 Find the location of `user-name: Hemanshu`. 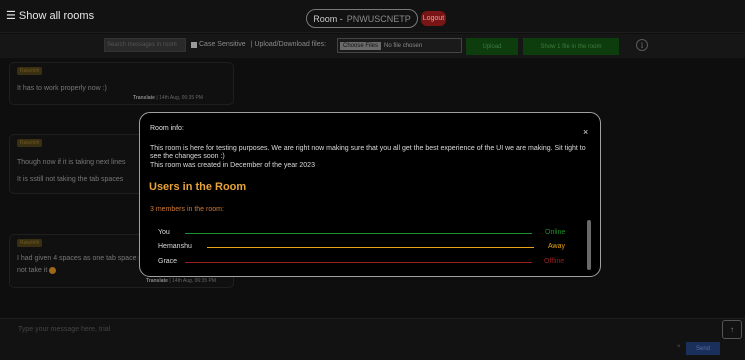

user-name: Hemanshu is located at coordinates (175, 246).